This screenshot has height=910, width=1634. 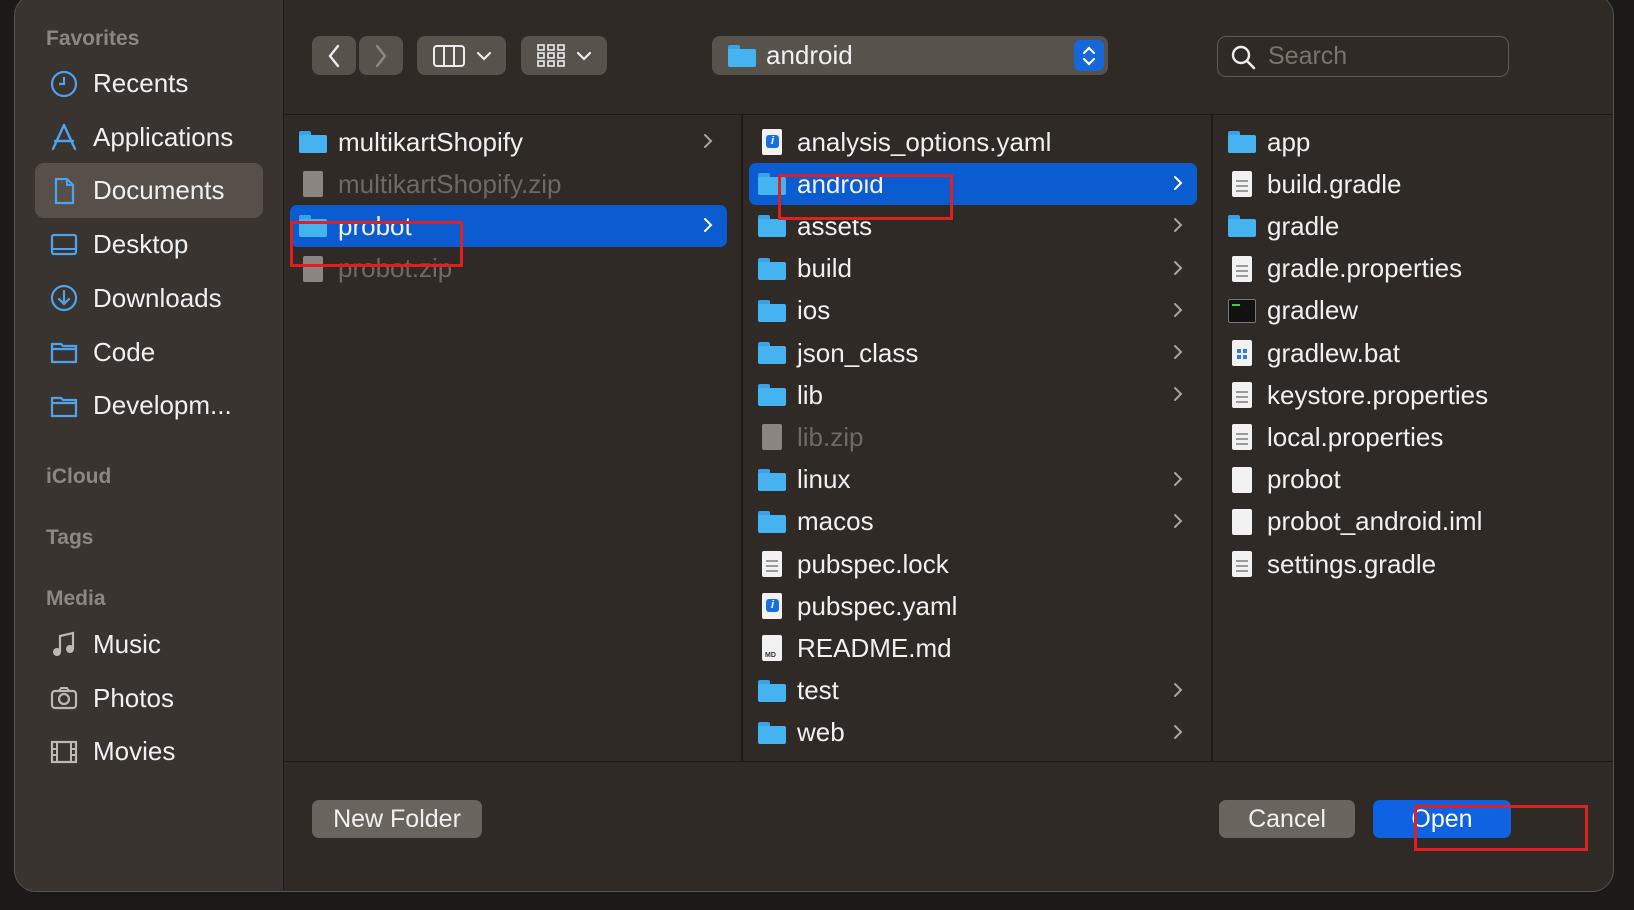 I want to click on sidebar-item-documents: Documents, so click(x=149, y=191).